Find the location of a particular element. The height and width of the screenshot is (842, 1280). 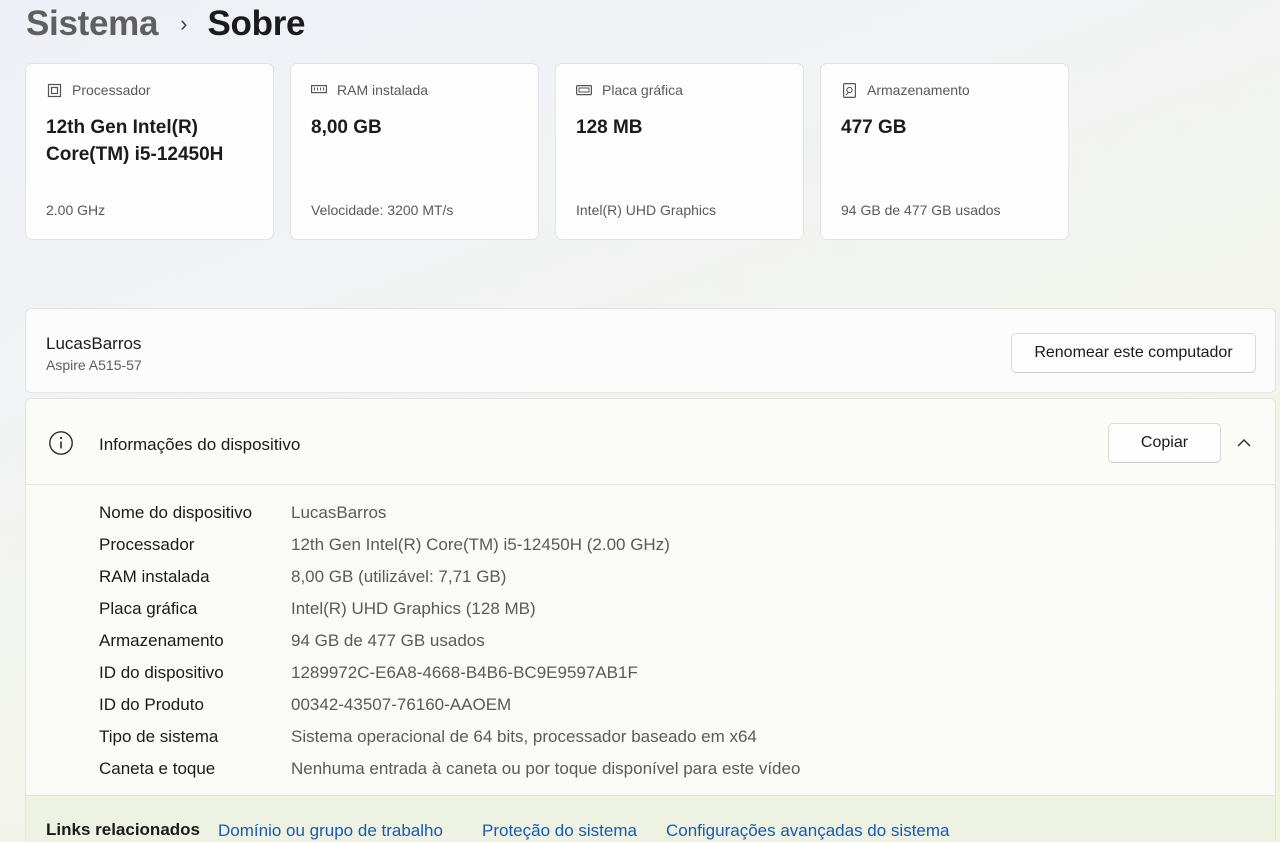

storage-icon is located at coordinates (849, 90).